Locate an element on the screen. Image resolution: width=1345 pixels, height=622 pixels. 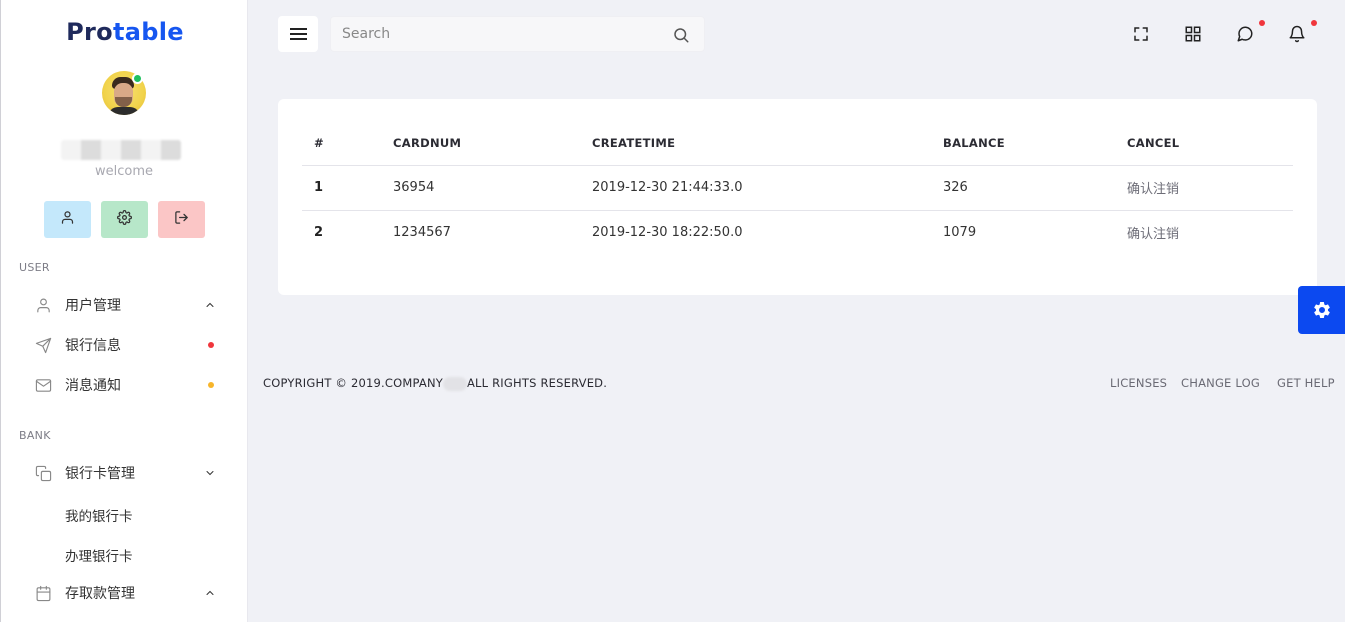
row-index: 1 is located at coordinates (341, 188).